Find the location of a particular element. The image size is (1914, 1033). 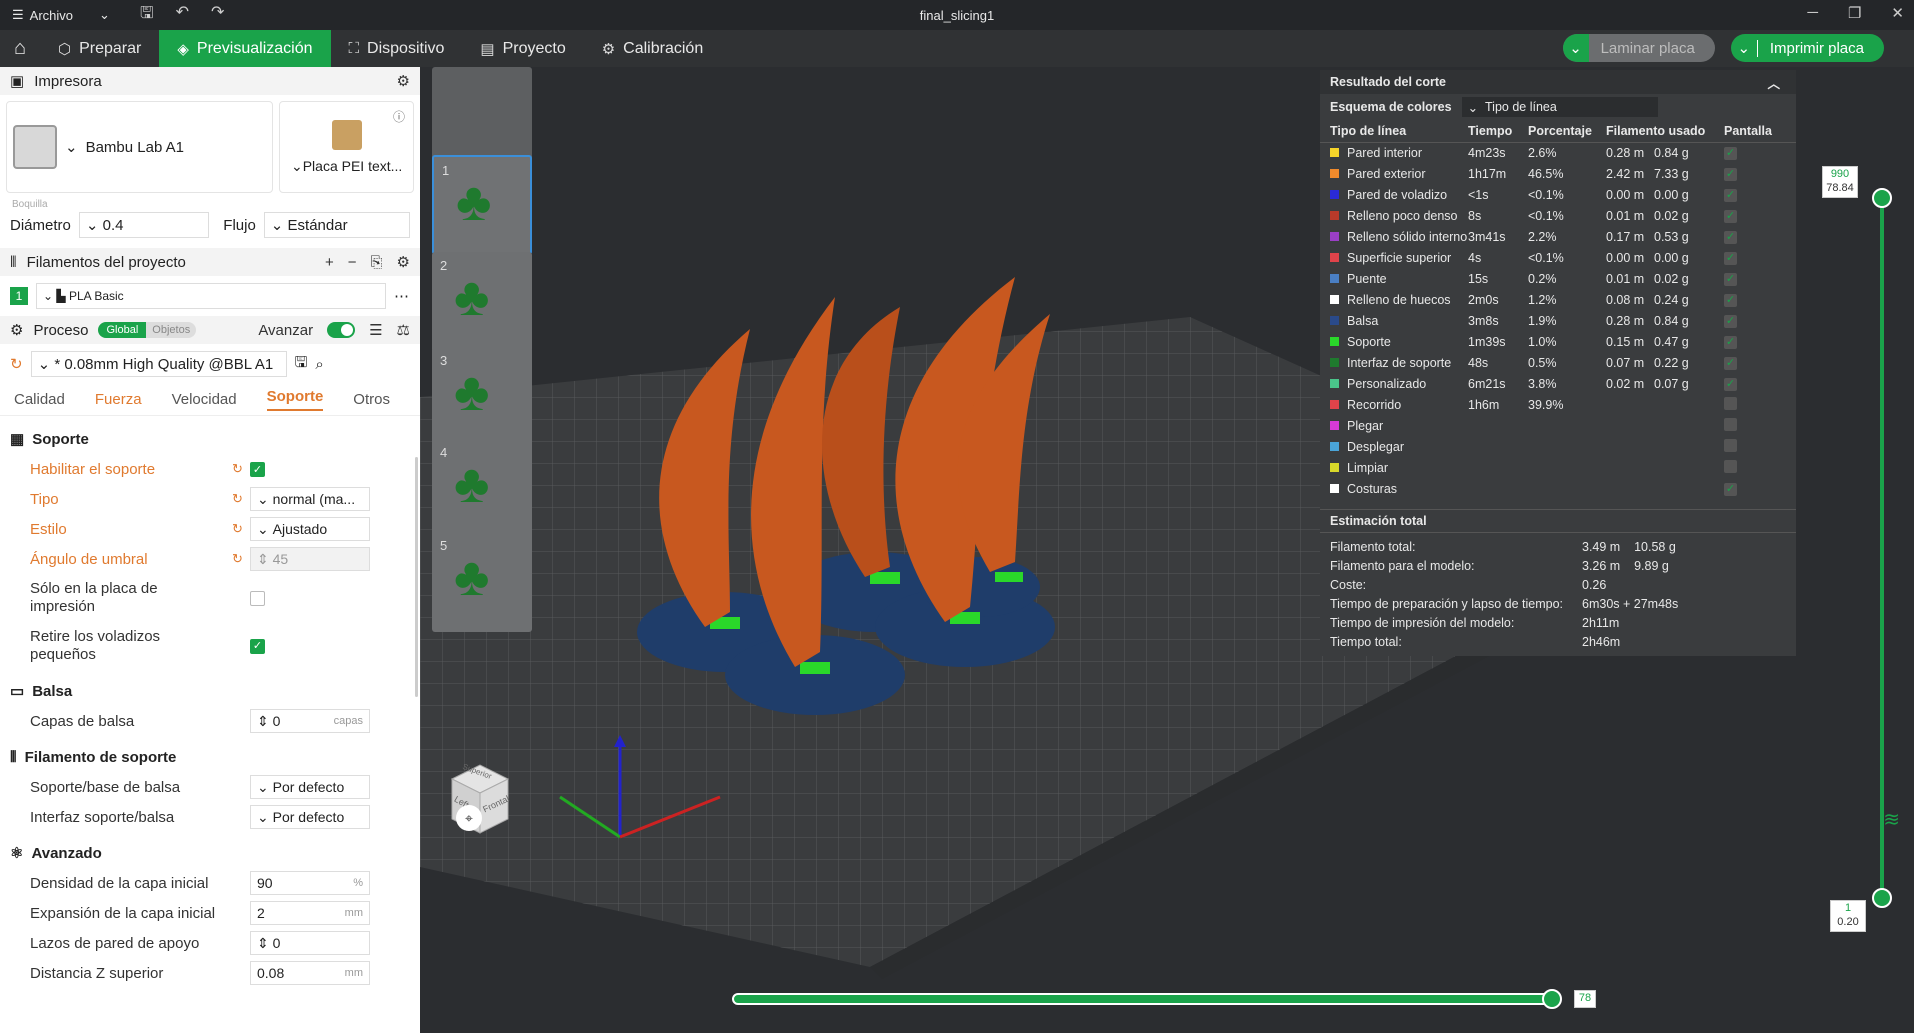

support-type-label: Tipo is located at coordinates (44, 499).